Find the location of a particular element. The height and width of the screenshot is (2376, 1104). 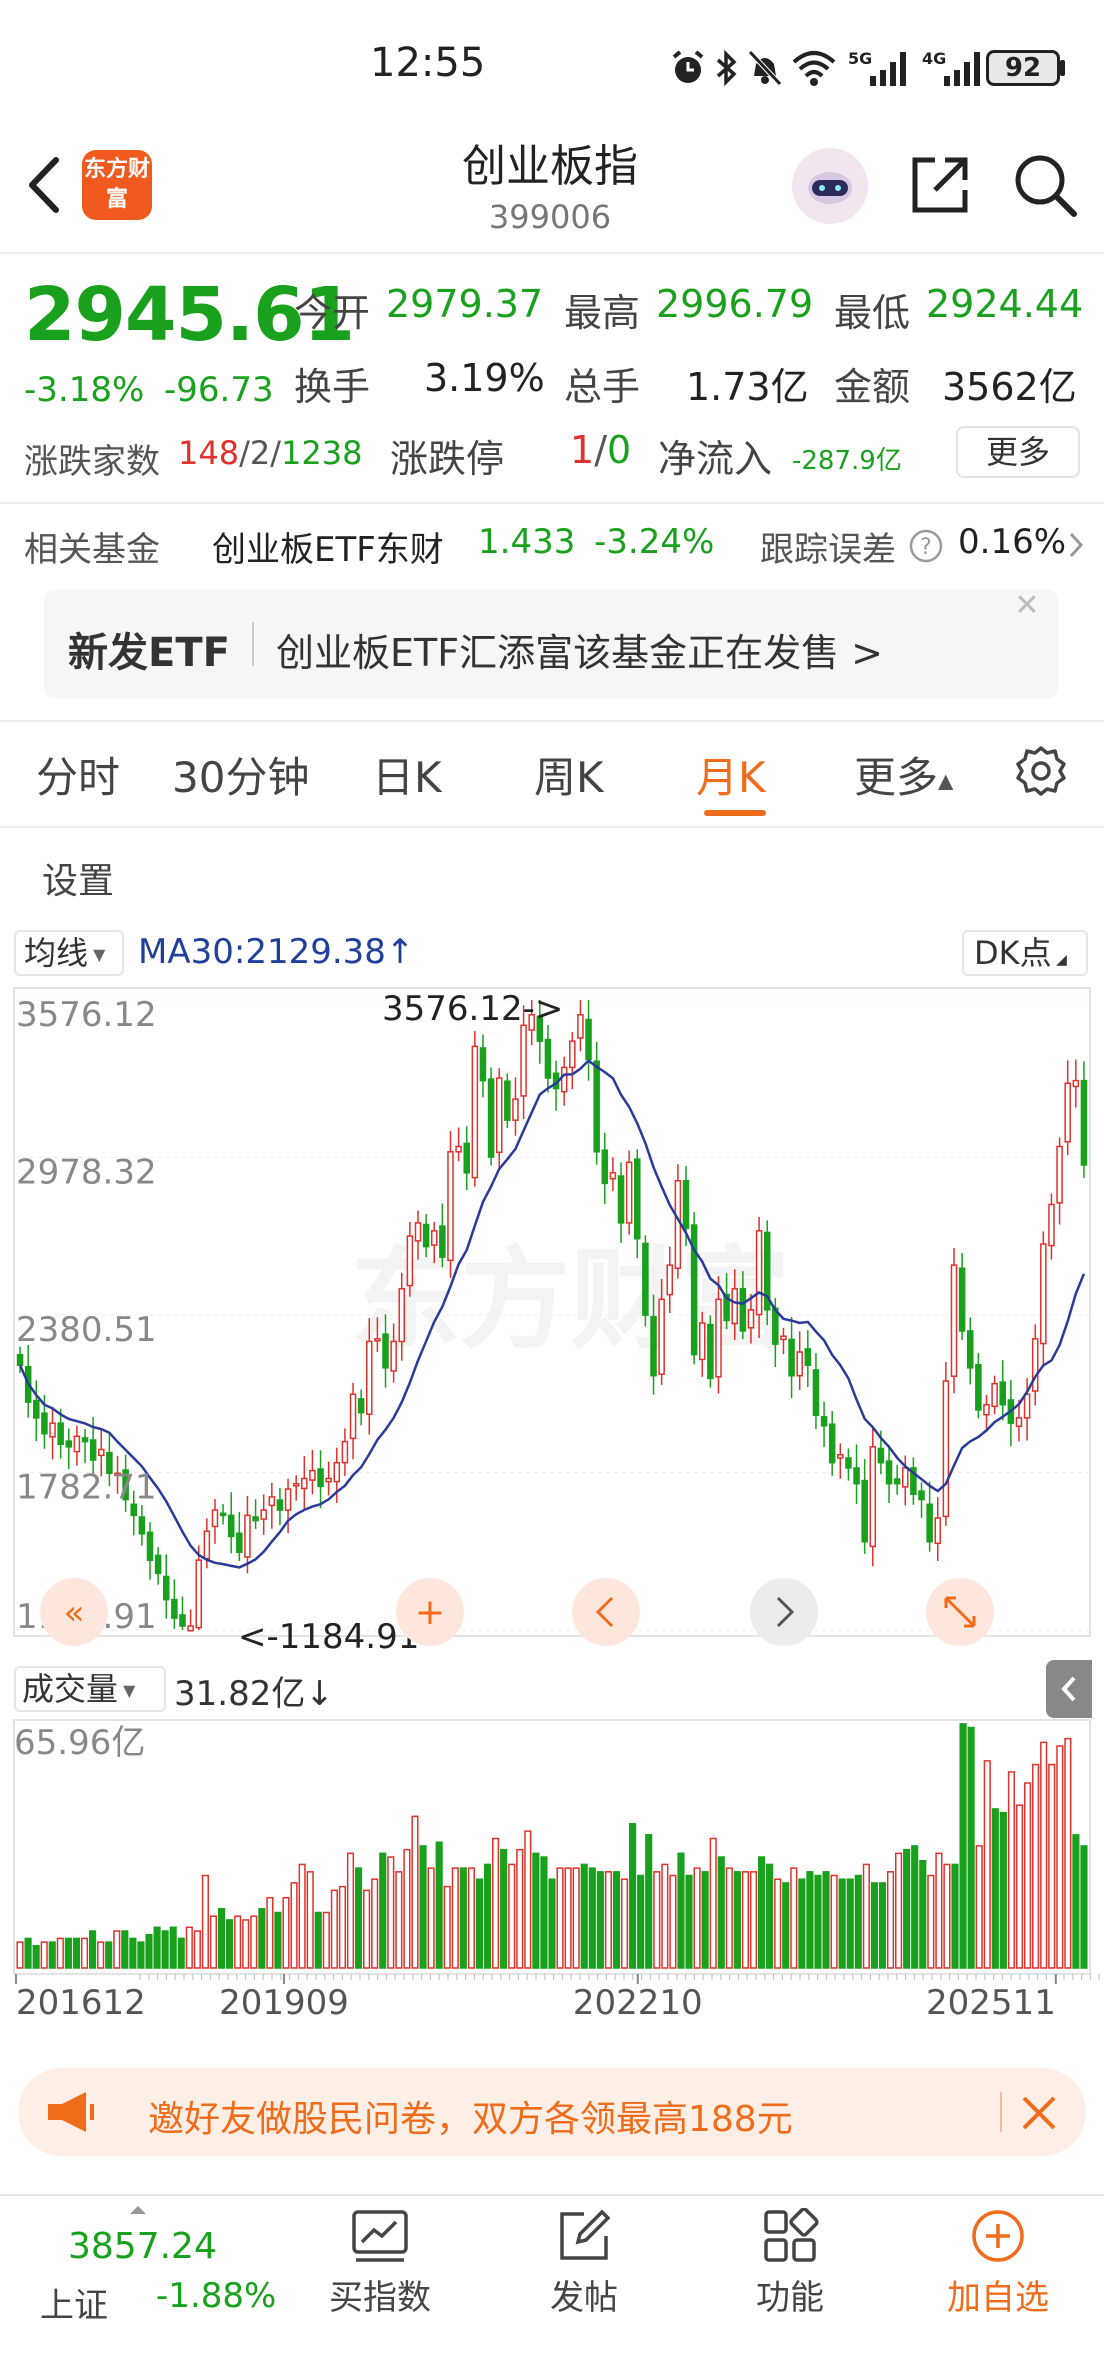

signal-4g-icon: 4G is located at coordinates (951, 67).